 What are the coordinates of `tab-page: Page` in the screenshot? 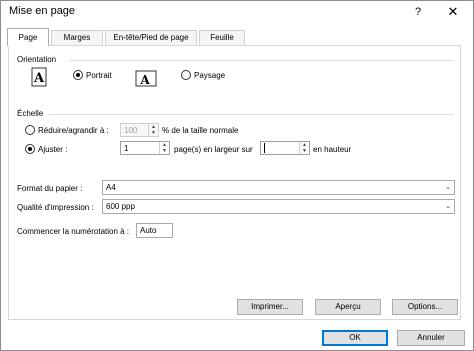 It's located at (28, 37).